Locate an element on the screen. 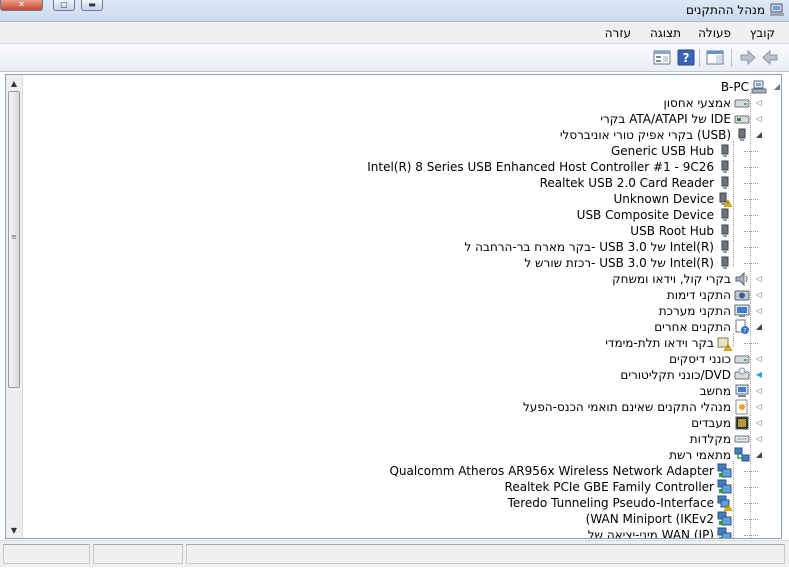 The image size is (789, 573). menu-action: פעולה is located at coordinates (714, 33).